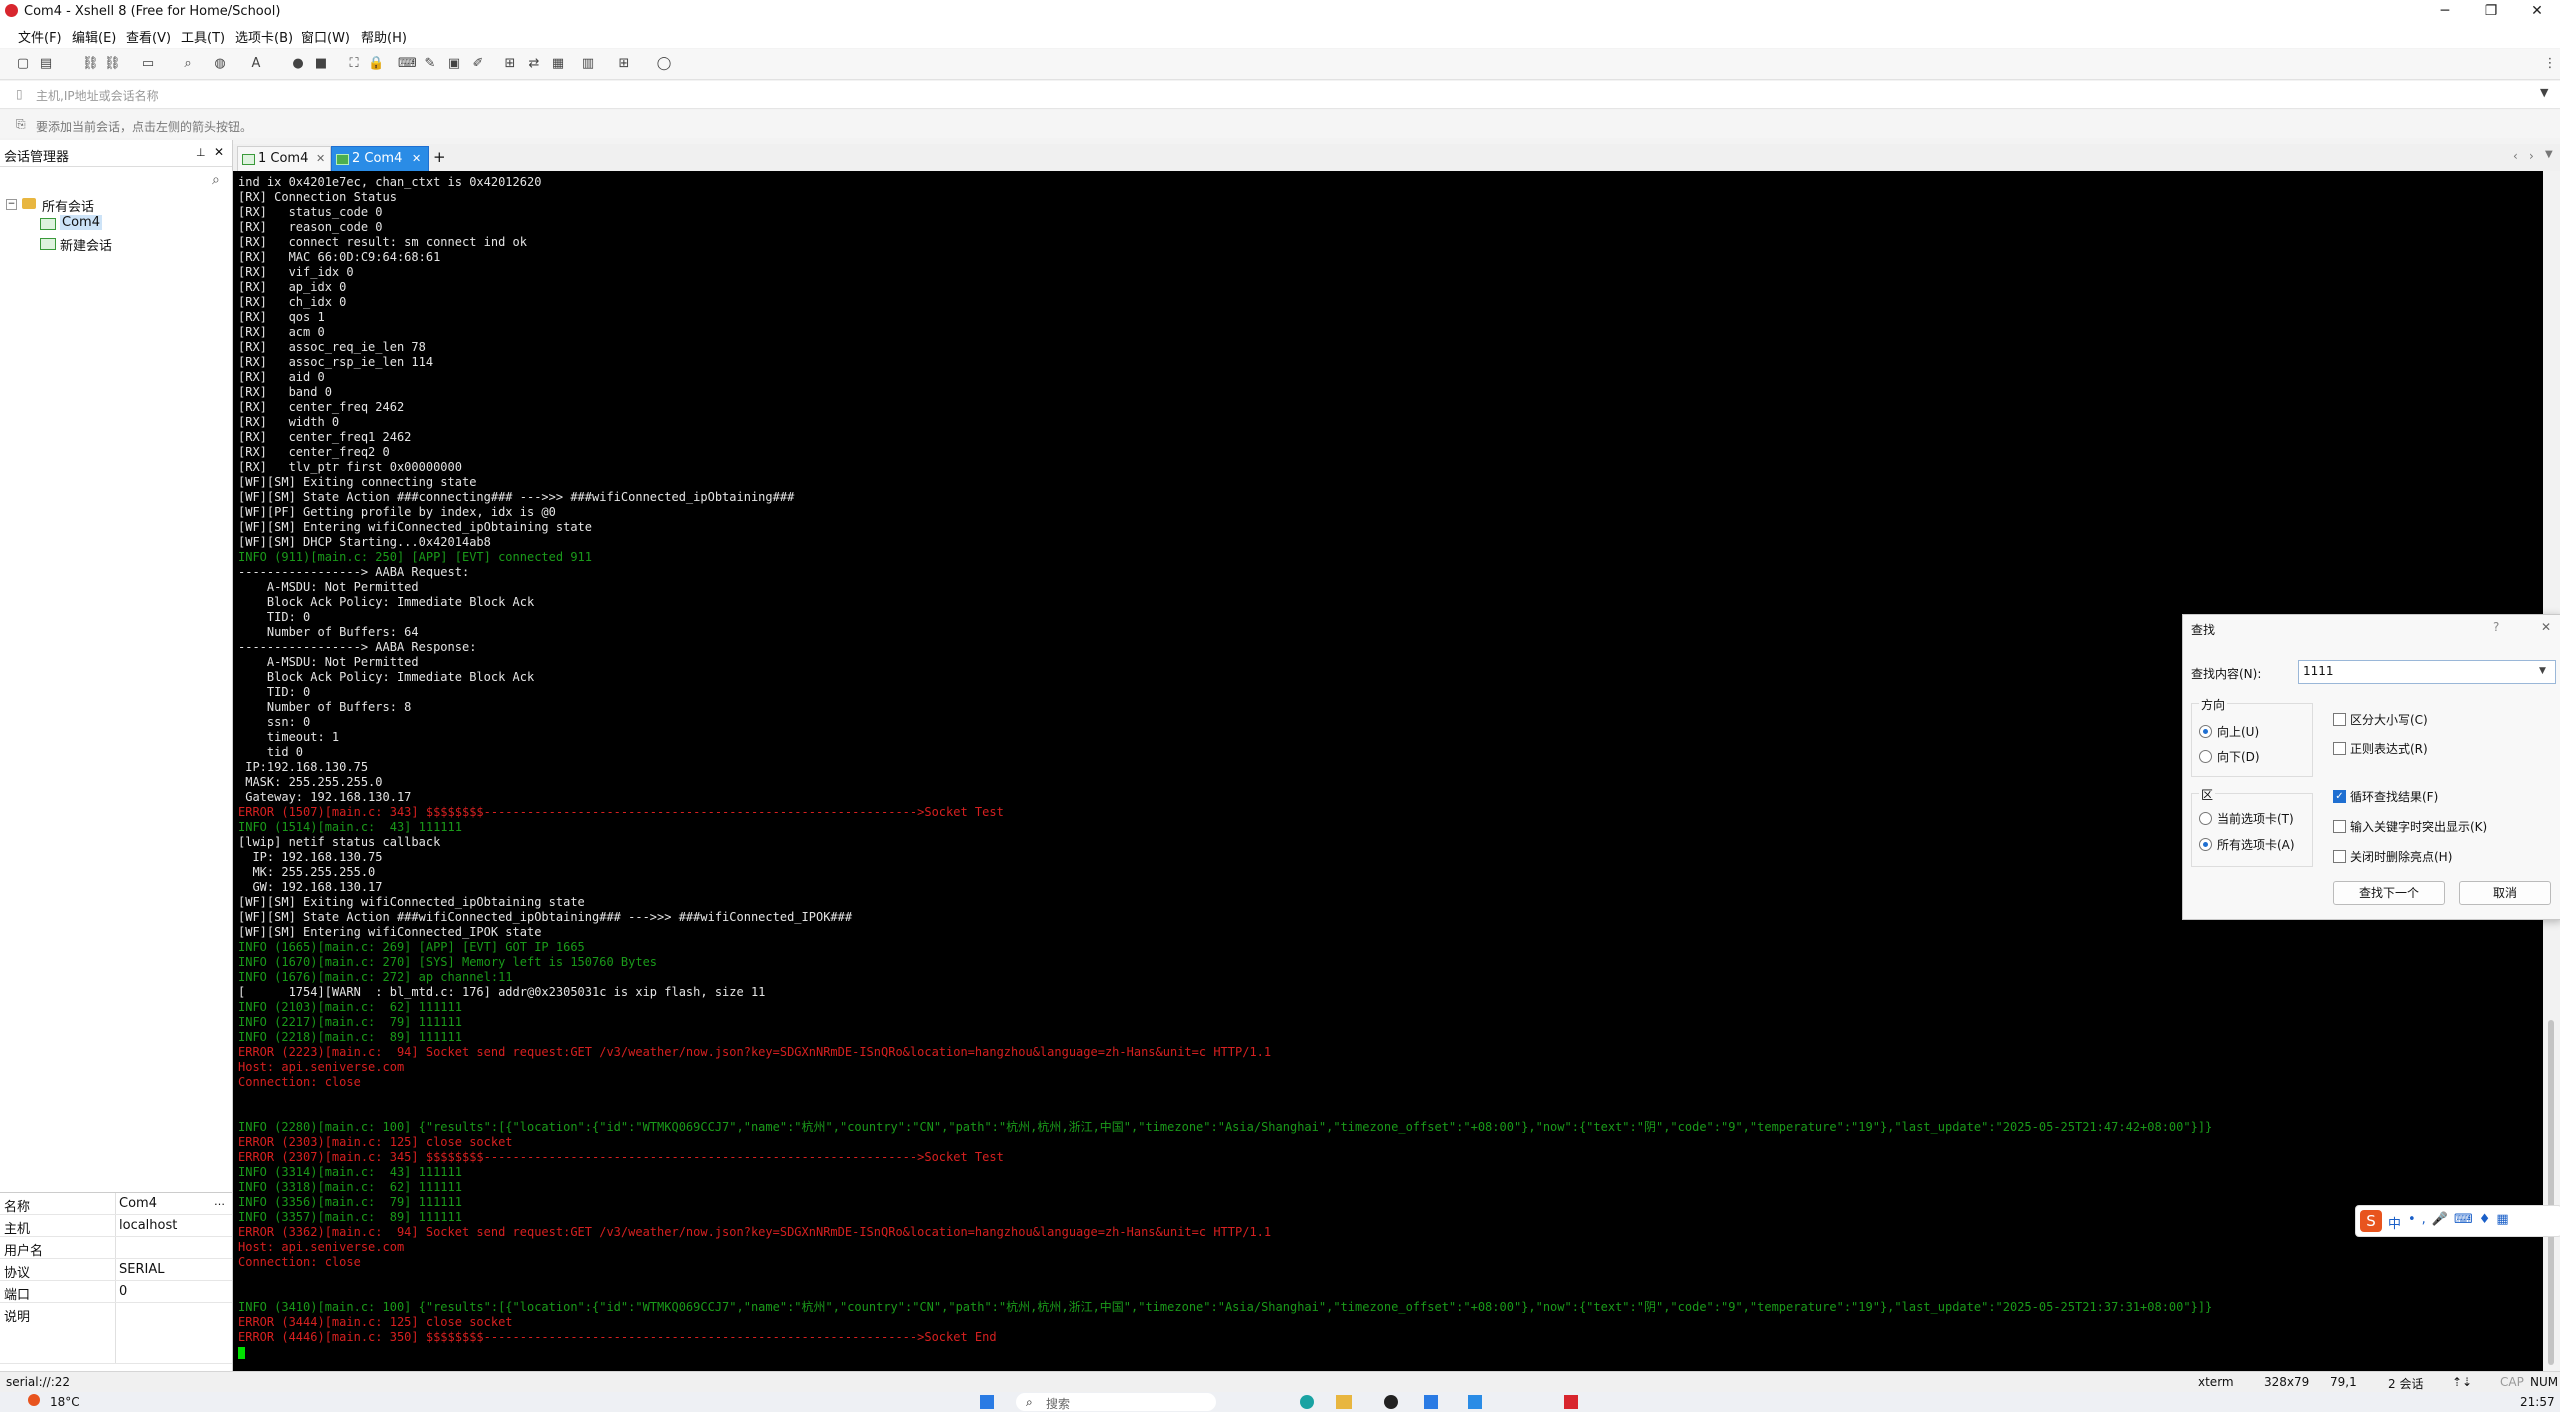  I want to click on add-session-icon: ⊞, so click(510, 63).